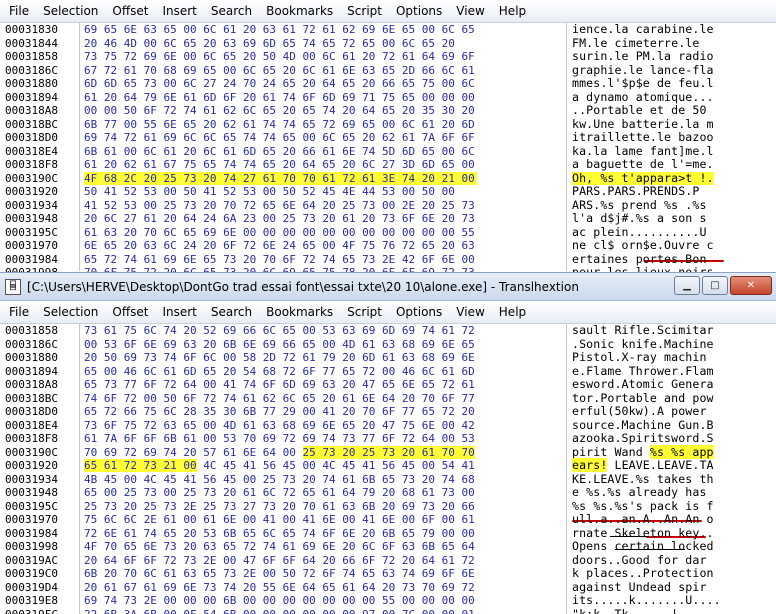  Describe the element at coordinates (751, 285) in the screenshot. I see `close-icon: ✕` at that location.